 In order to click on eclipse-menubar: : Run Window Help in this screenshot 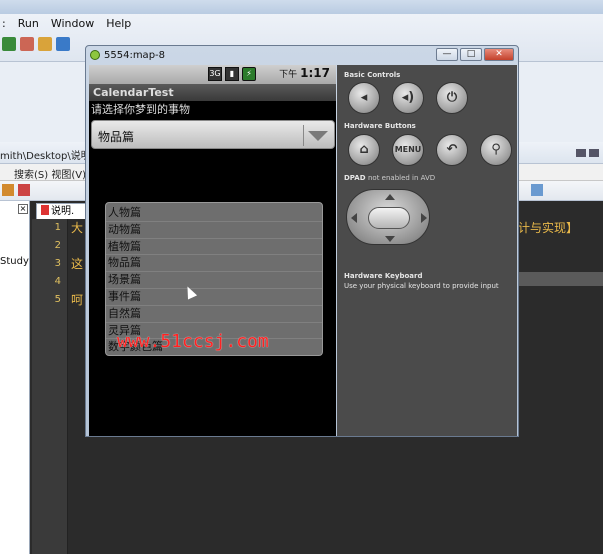, I will do `click(301, 23)`.